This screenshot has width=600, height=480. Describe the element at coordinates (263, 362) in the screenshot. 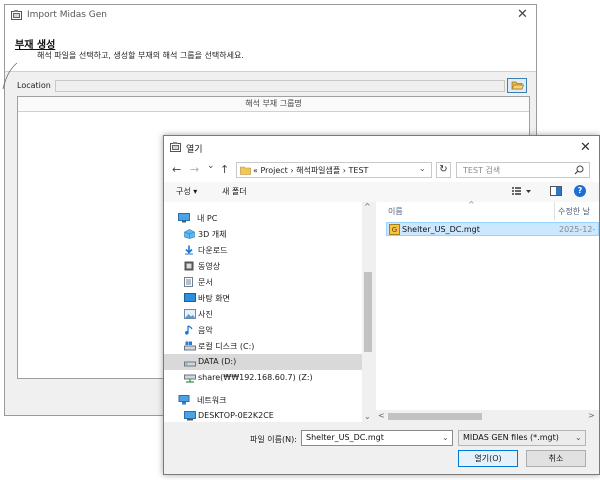

I see `sidebar-item: DATA (D:)` at that location.